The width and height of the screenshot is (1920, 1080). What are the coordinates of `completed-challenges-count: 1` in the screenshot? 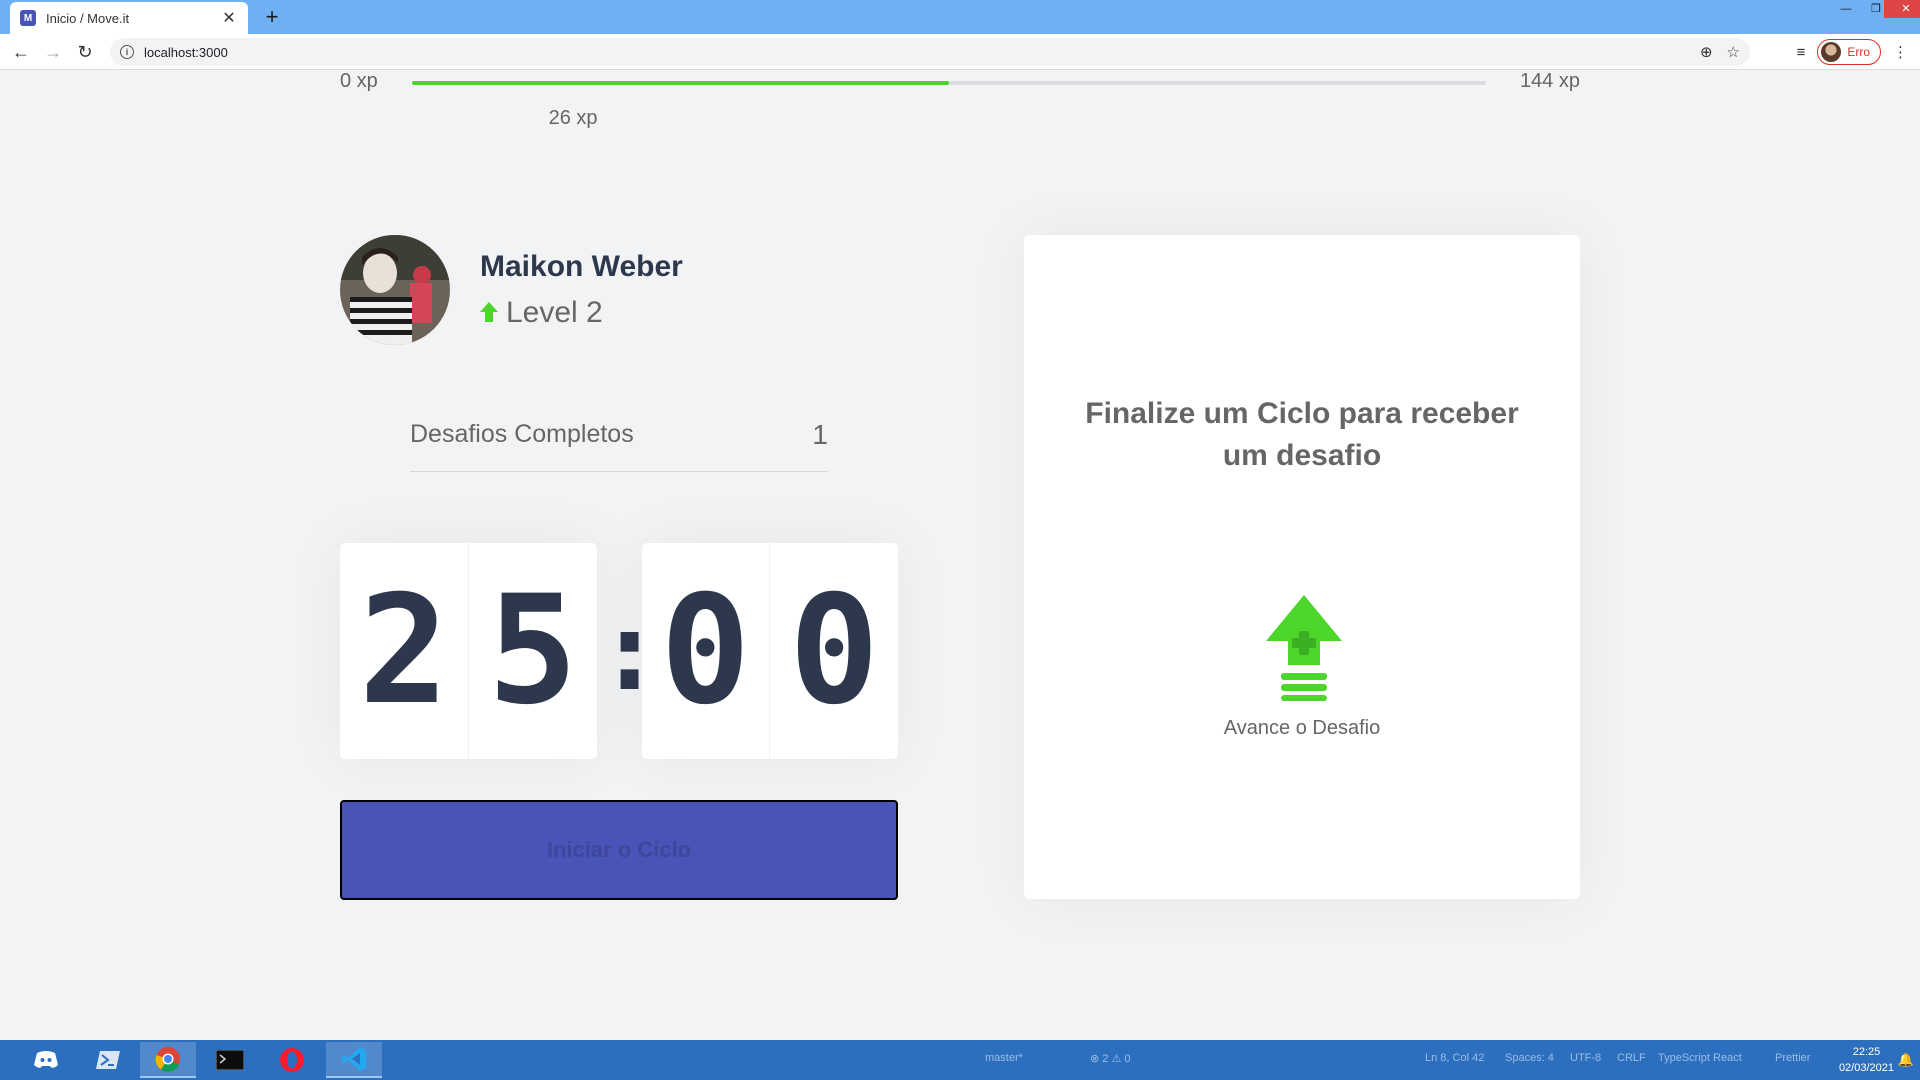 It's located at (820, 434).